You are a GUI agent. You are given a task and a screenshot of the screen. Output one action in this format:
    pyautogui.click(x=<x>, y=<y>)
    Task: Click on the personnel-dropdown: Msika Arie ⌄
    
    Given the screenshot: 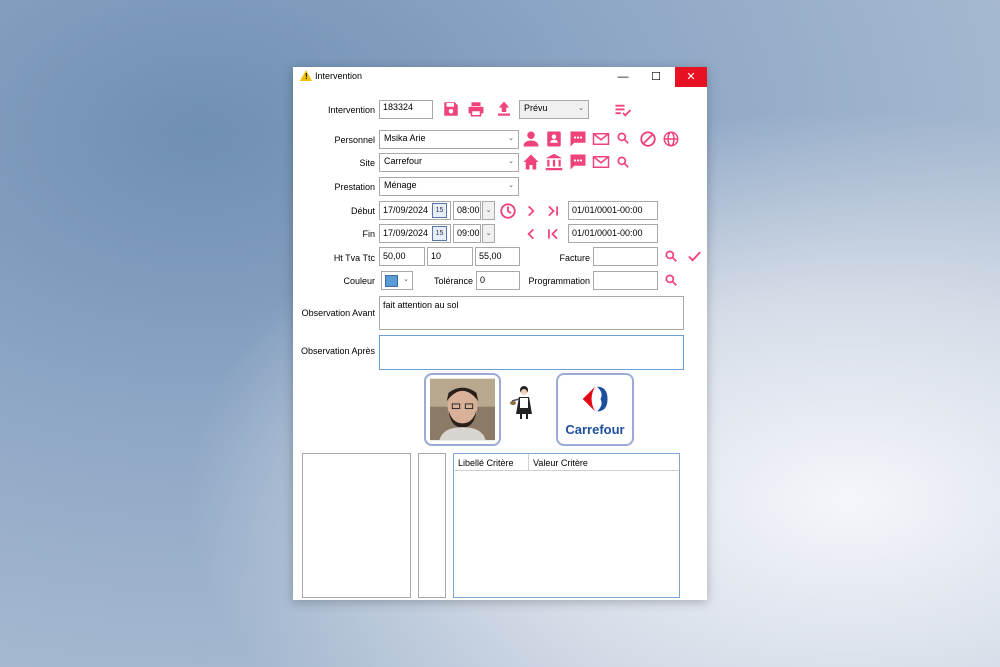 What is the action you would take?
    pyautogui.click(x=449, y=139)
    